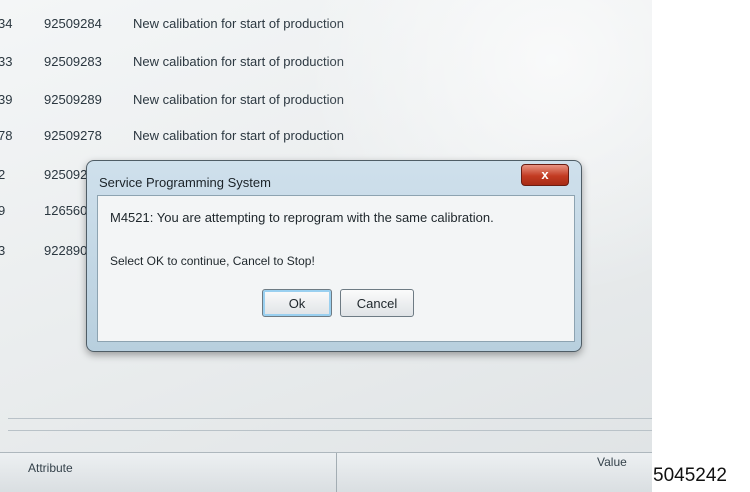  What do you see at coordinates (297, 303) in the screenshot?
I see `ok-button: Ok` at bounding box center [297, 303].